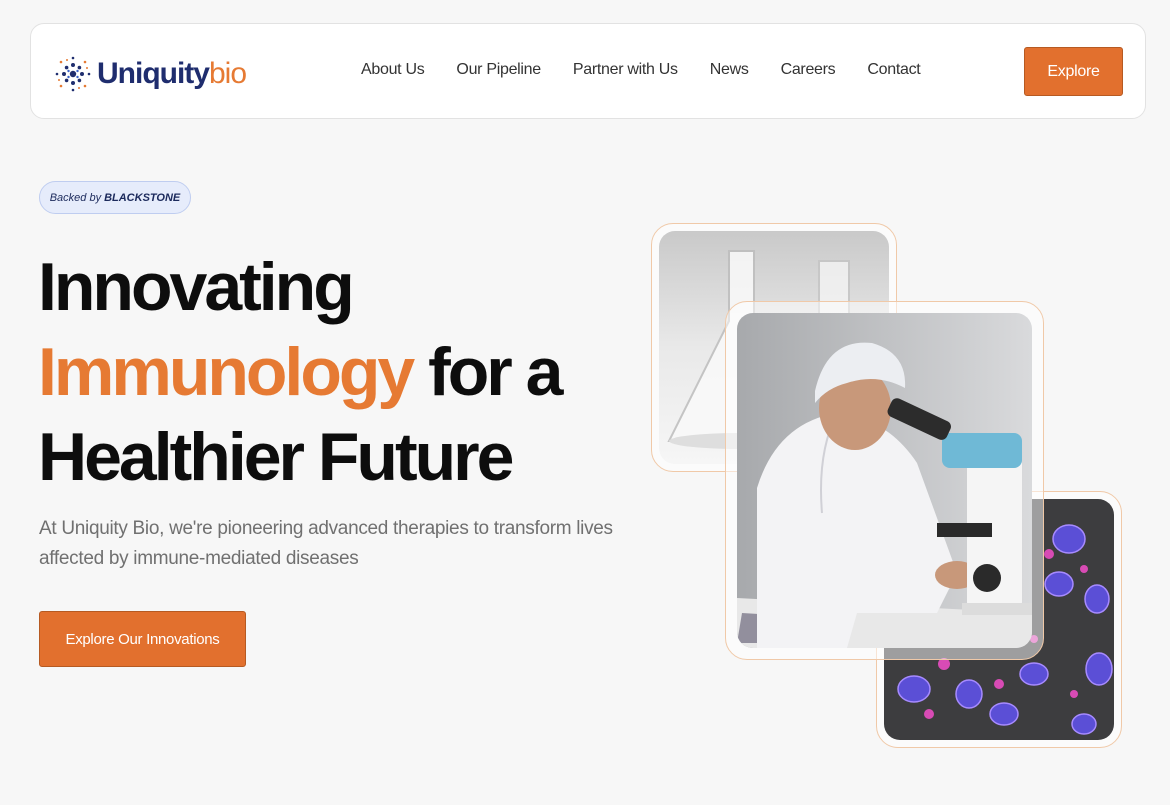 The height and width of the screenshot is (805, 1170). What do you see at coordinates (153, 73) in the screenshot?
I see `brand-name-part1: Uniquity` at bounding box center [153, 73].